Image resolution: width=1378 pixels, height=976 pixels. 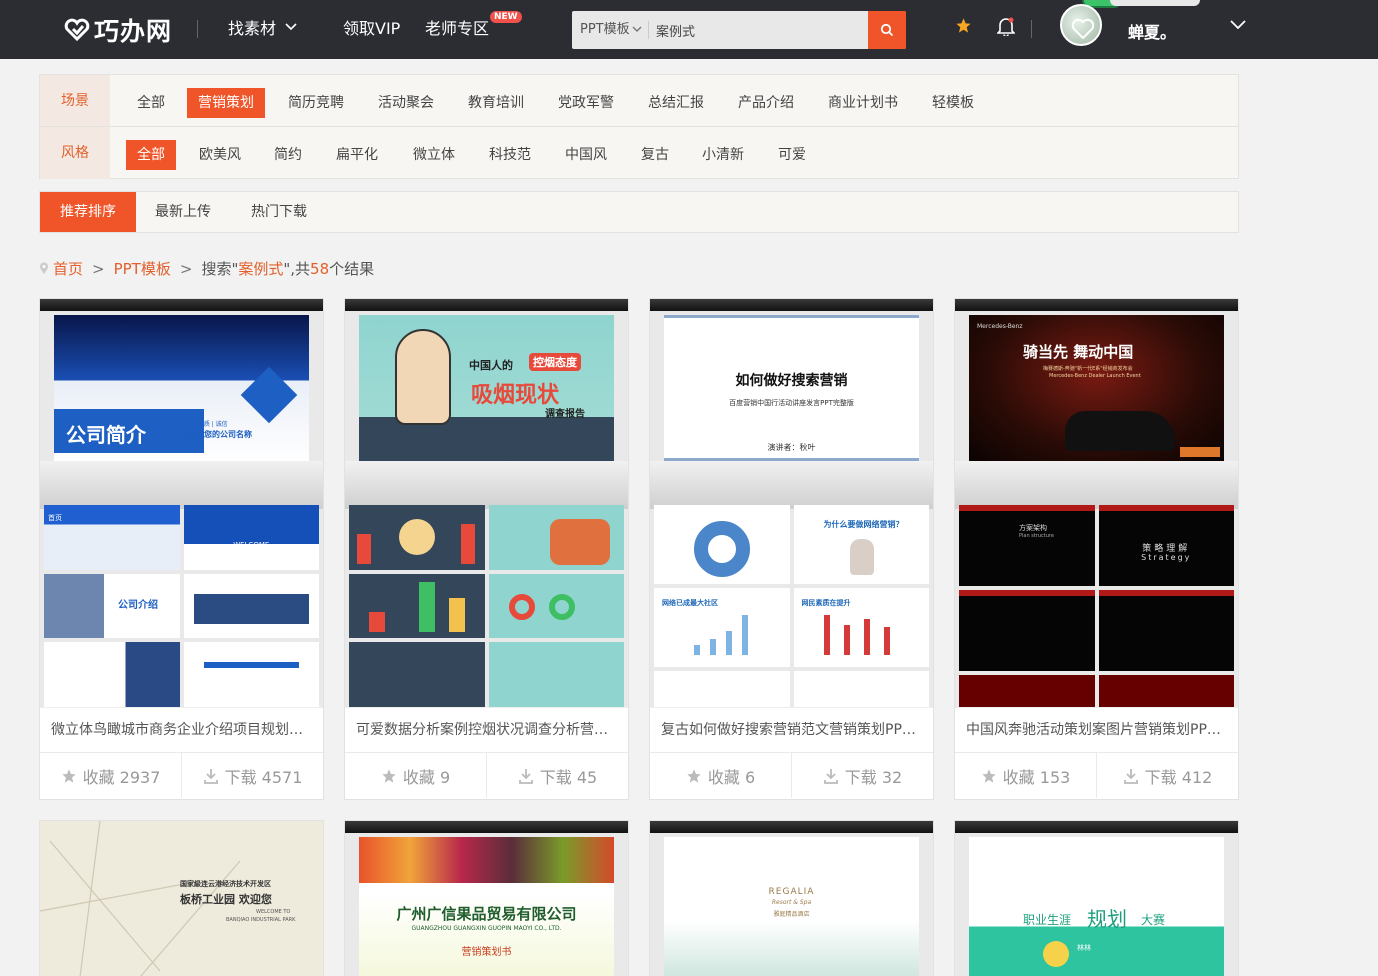 I want to click on cover-fruit-banner, so click(x=486, y=860).